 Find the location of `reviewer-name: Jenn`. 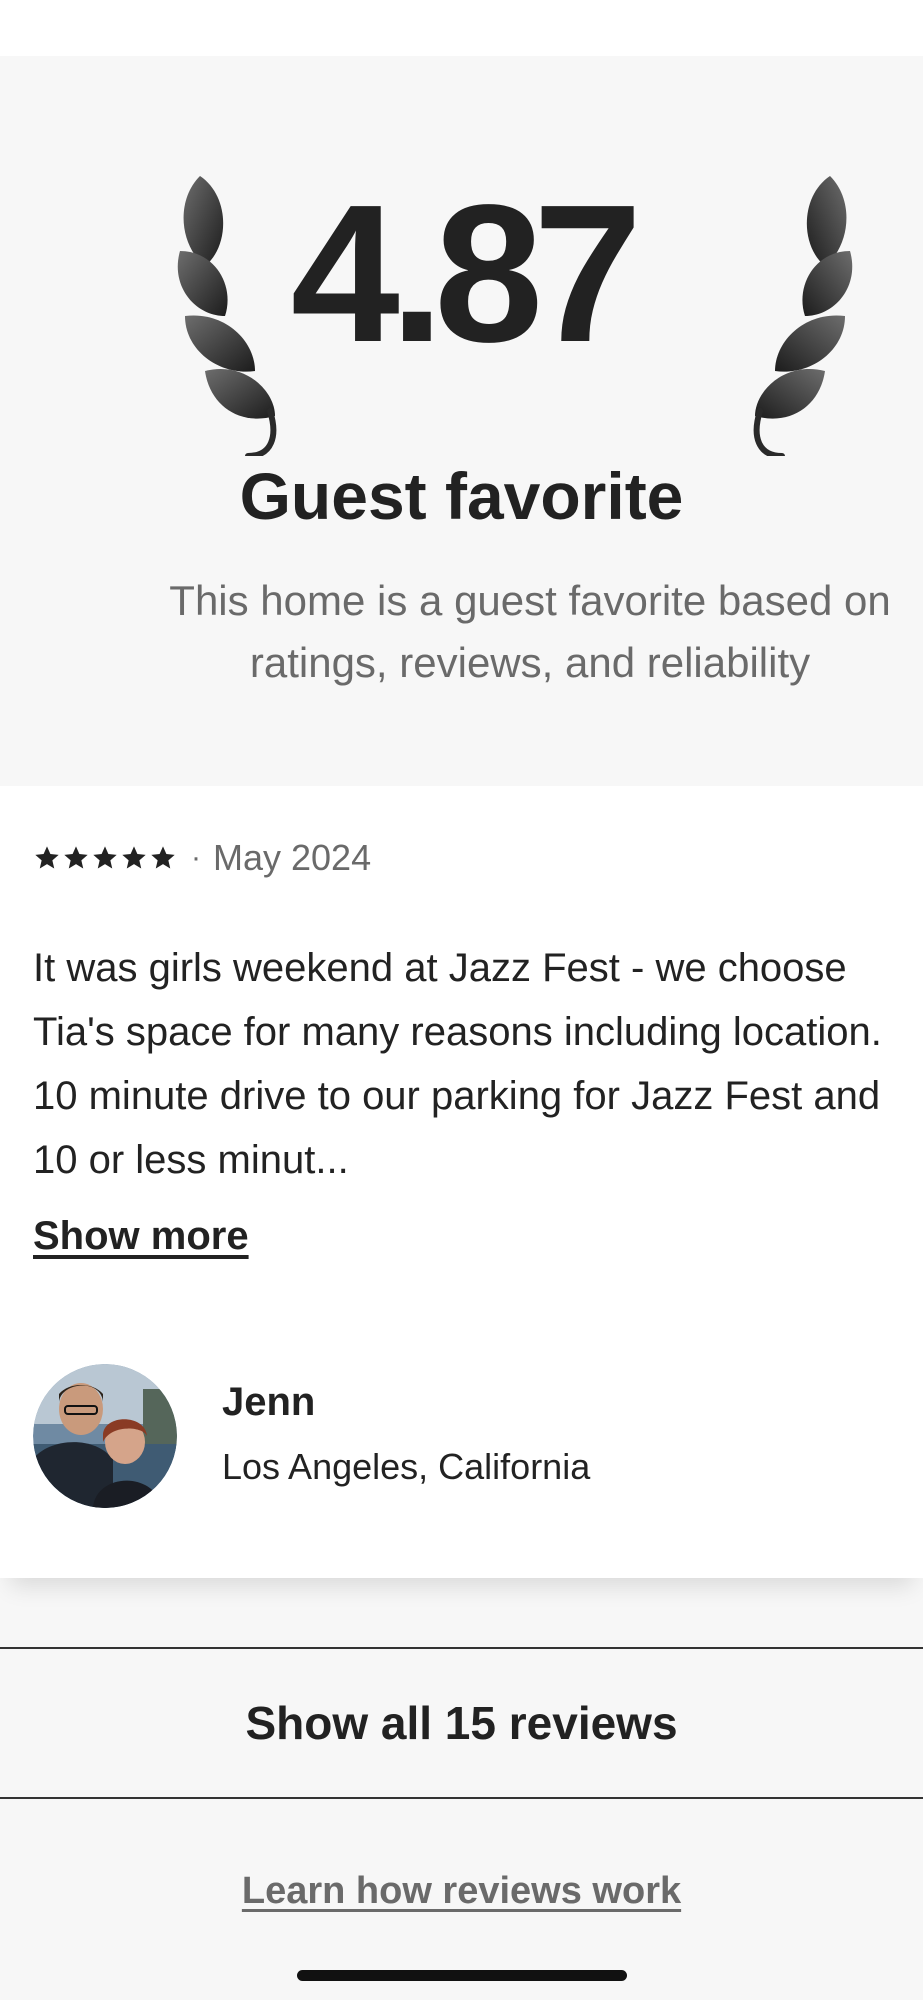

reviewer-name: Jenn is located at coordinates (268, 1402).